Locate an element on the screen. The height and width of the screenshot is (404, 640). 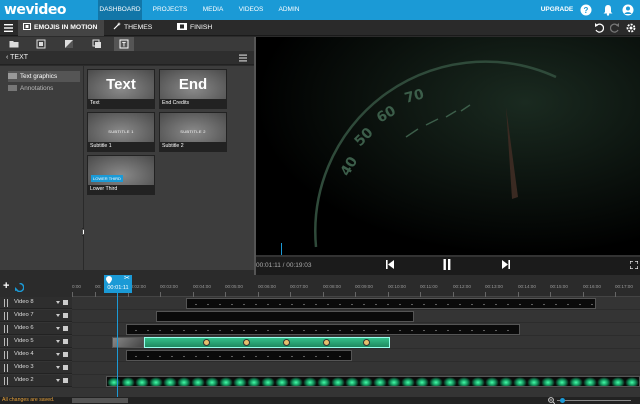
skip-forward-icon is located at coordinates (506, 264).